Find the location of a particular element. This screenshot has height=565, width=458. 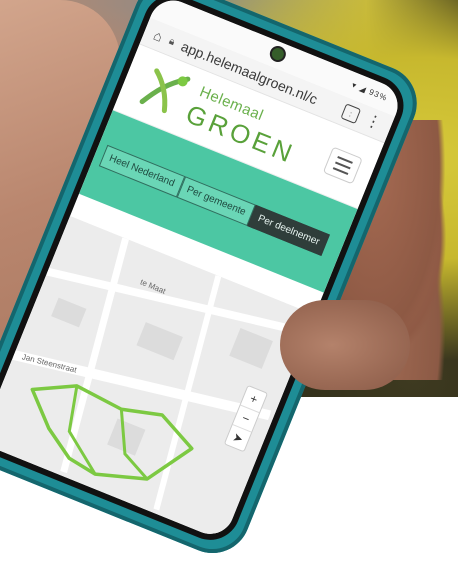

hamburger-line is located at coordinates (340, 171).